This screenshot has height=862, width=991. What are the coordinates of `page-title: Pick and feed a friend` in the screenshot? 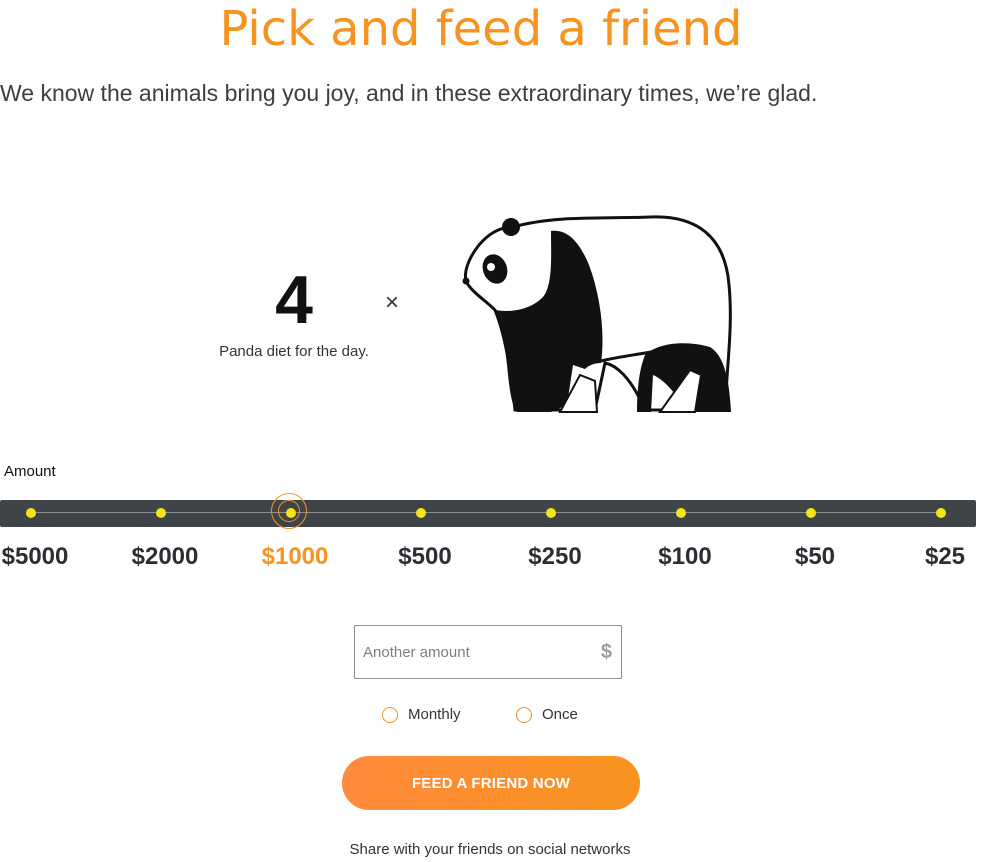 It's located at (481, 29).